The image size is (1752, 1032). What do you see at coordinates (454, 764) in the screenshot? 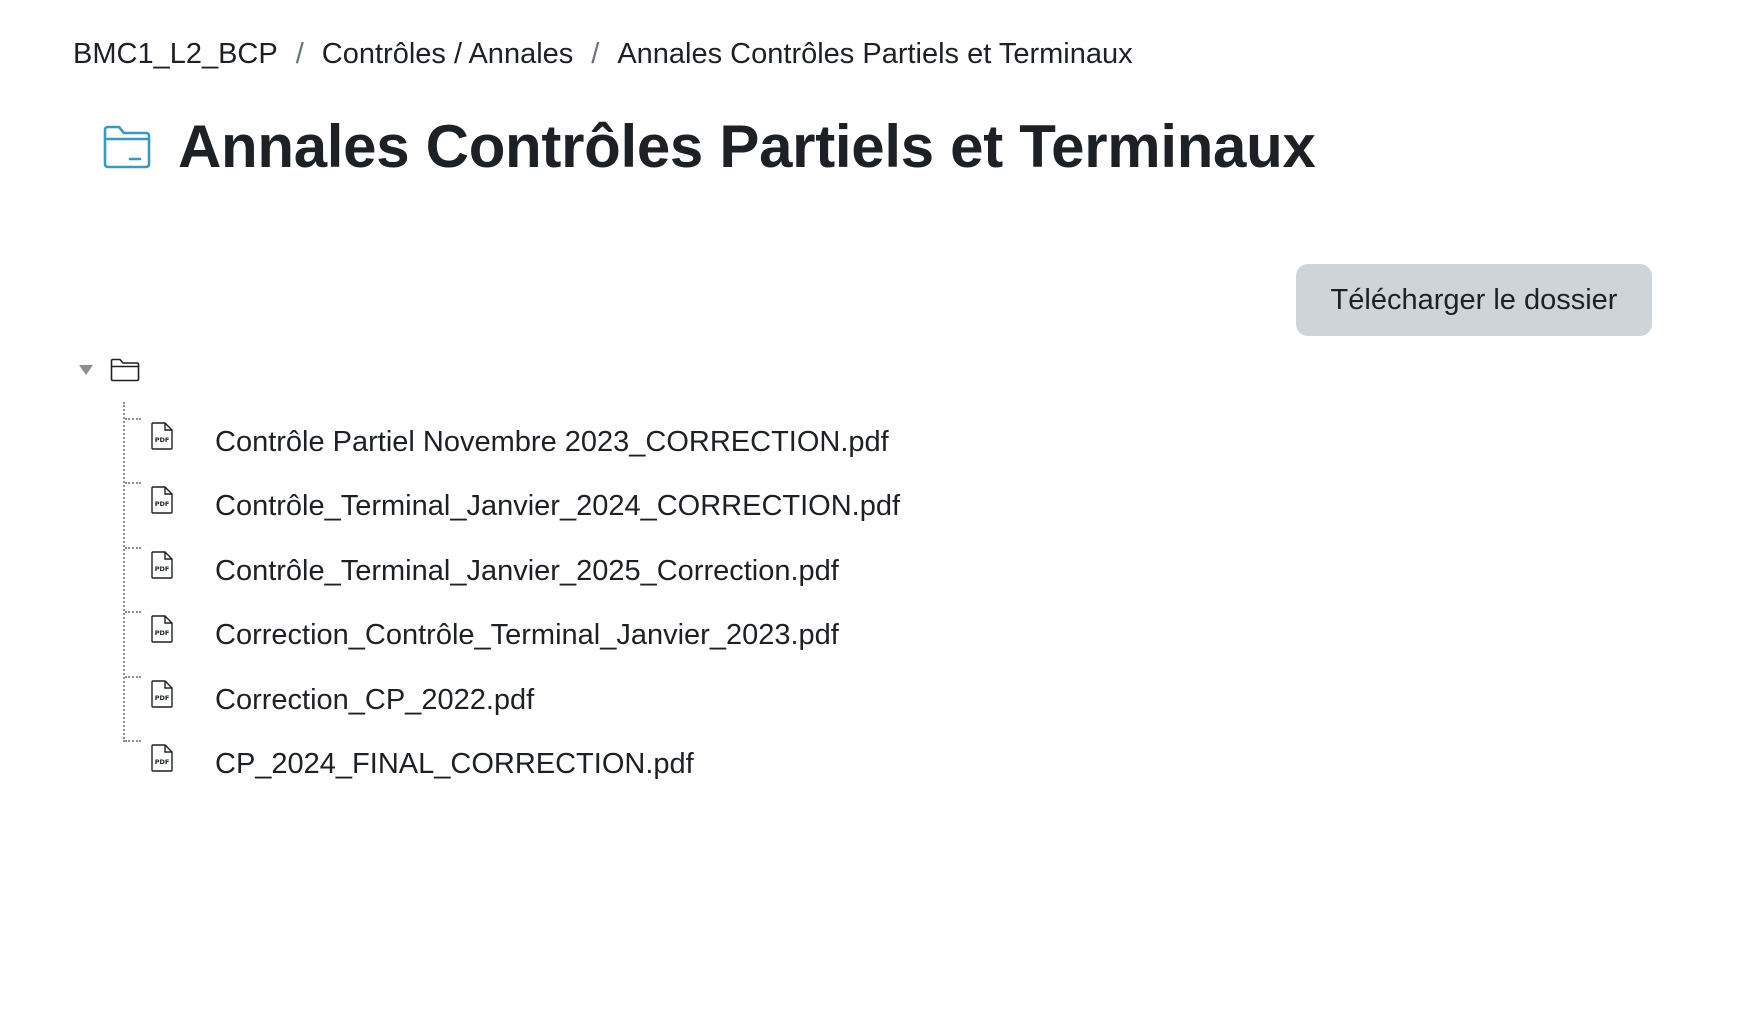
I see `file-link: CP_2024_FINAL_CORRECTION.pdf` at bounding box center [454, 764].